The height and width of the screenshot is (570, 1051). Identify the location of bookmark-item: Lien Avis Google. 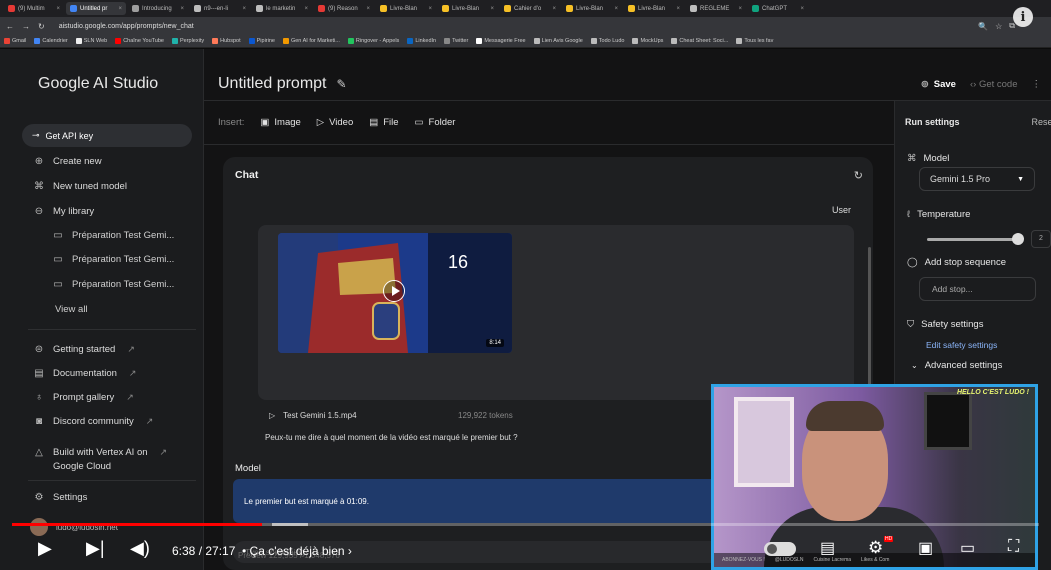
(558, 41).